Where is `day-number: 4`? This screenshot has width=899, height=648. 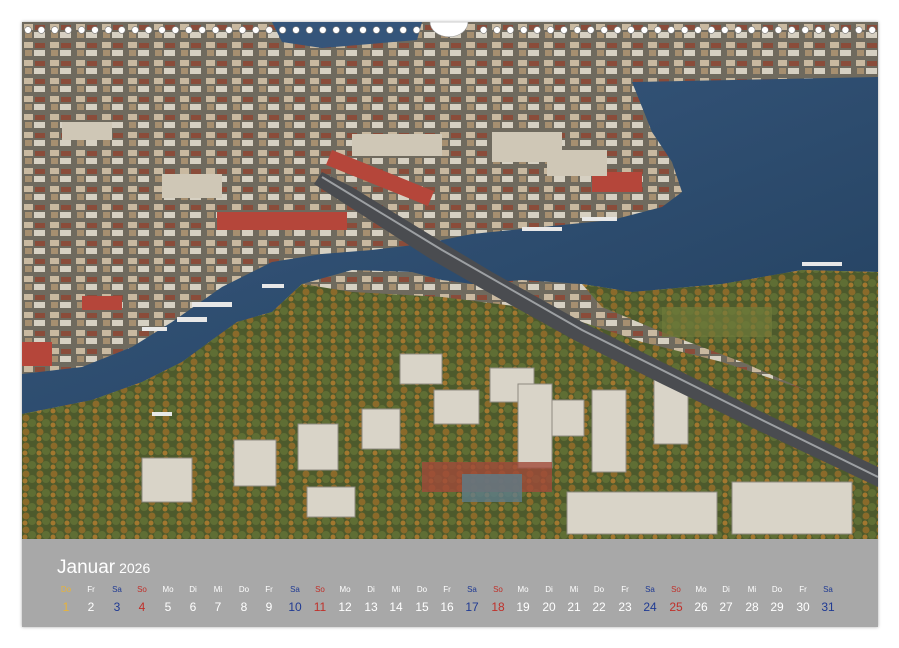
day-number: 4 is located at coordinates (142, 607).